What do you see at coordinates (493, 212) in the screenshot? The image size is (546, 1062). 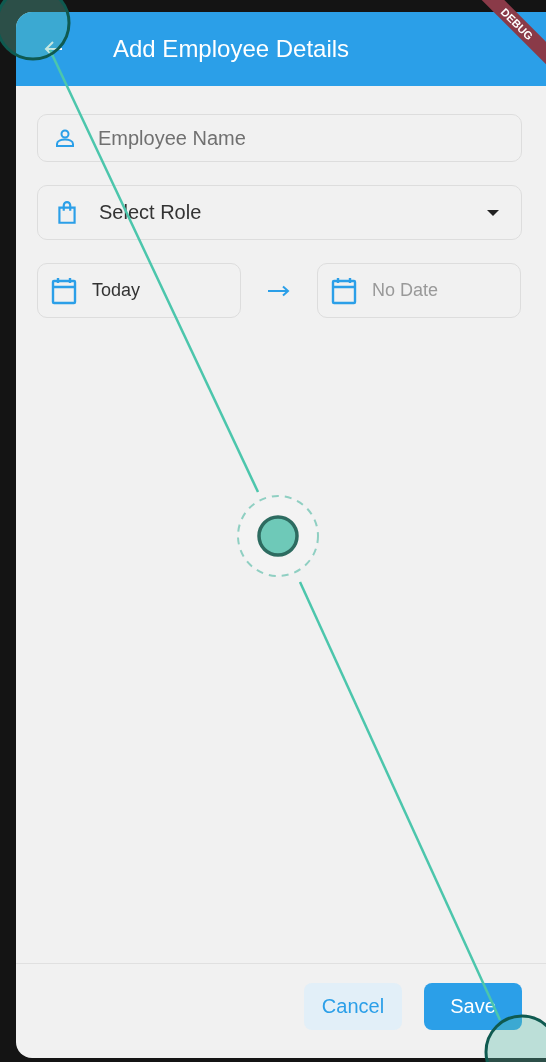 I see `caret-icon` at bounding box center [493, 212].